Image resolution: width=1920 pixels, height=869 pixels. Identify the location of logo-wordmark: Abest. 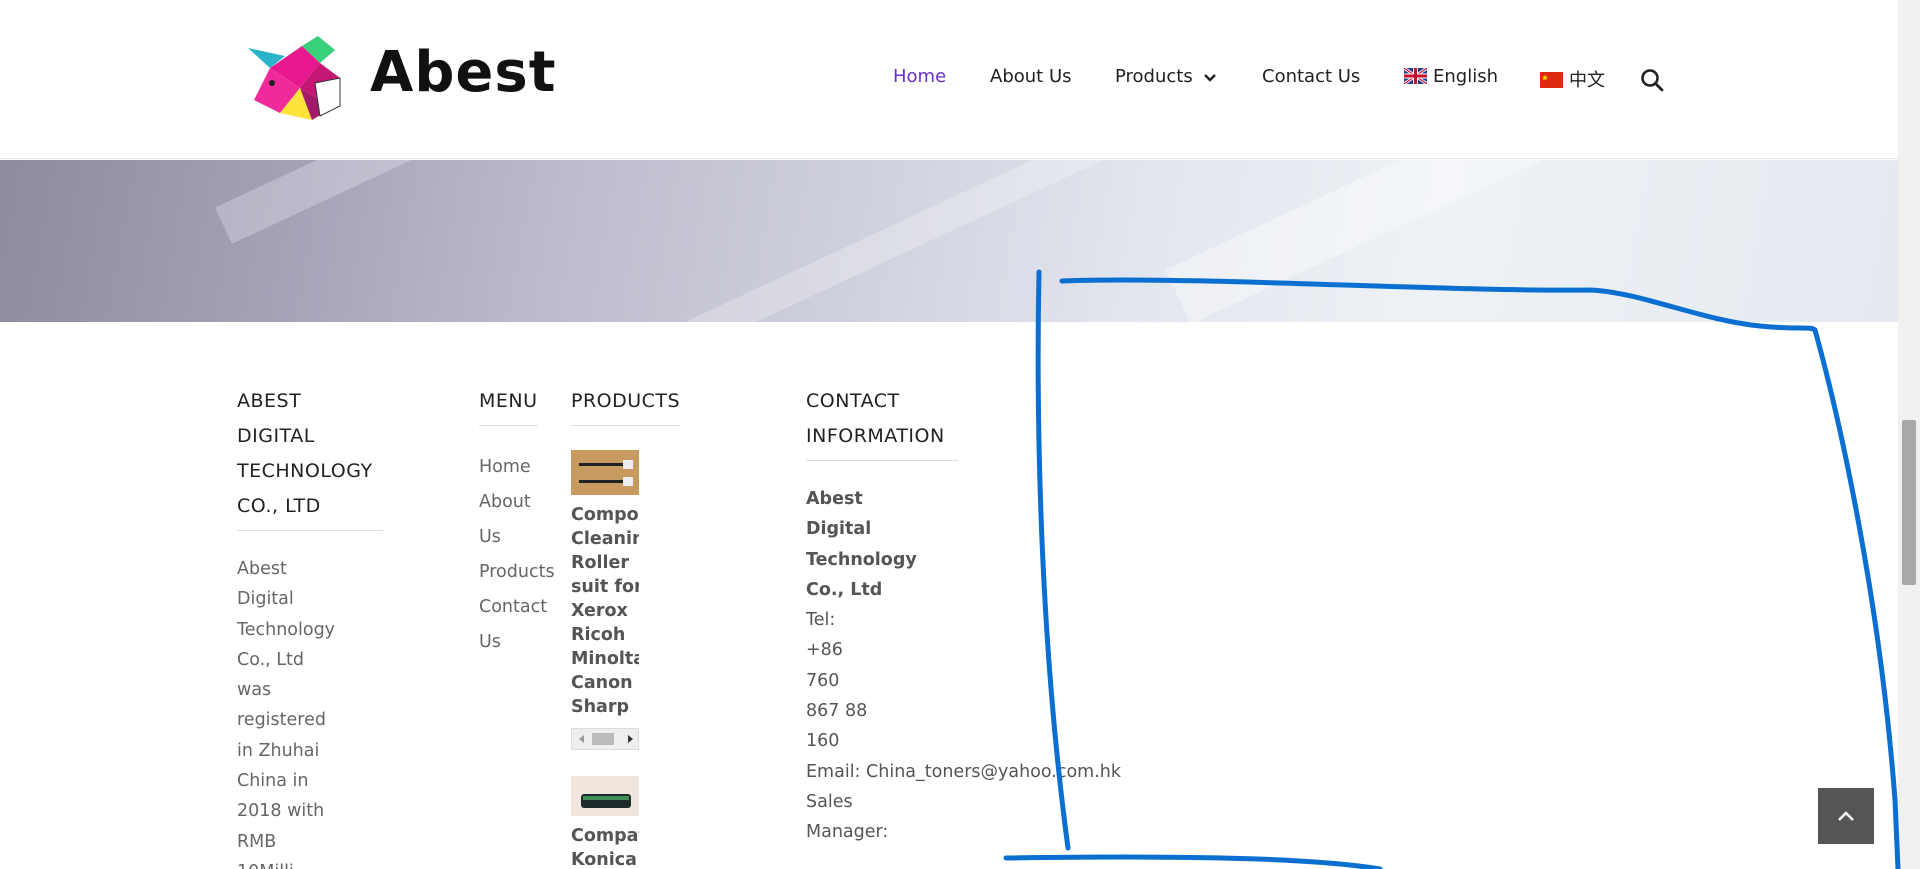
(463, 72).